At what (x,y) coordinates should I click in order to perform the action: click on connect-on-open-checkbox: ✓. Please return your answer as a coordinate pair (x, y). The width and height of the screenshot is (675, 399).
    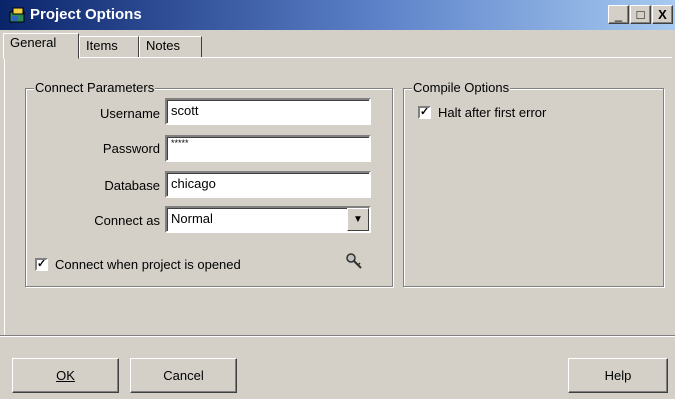
    Looking at the image, I should click on (41, 264).